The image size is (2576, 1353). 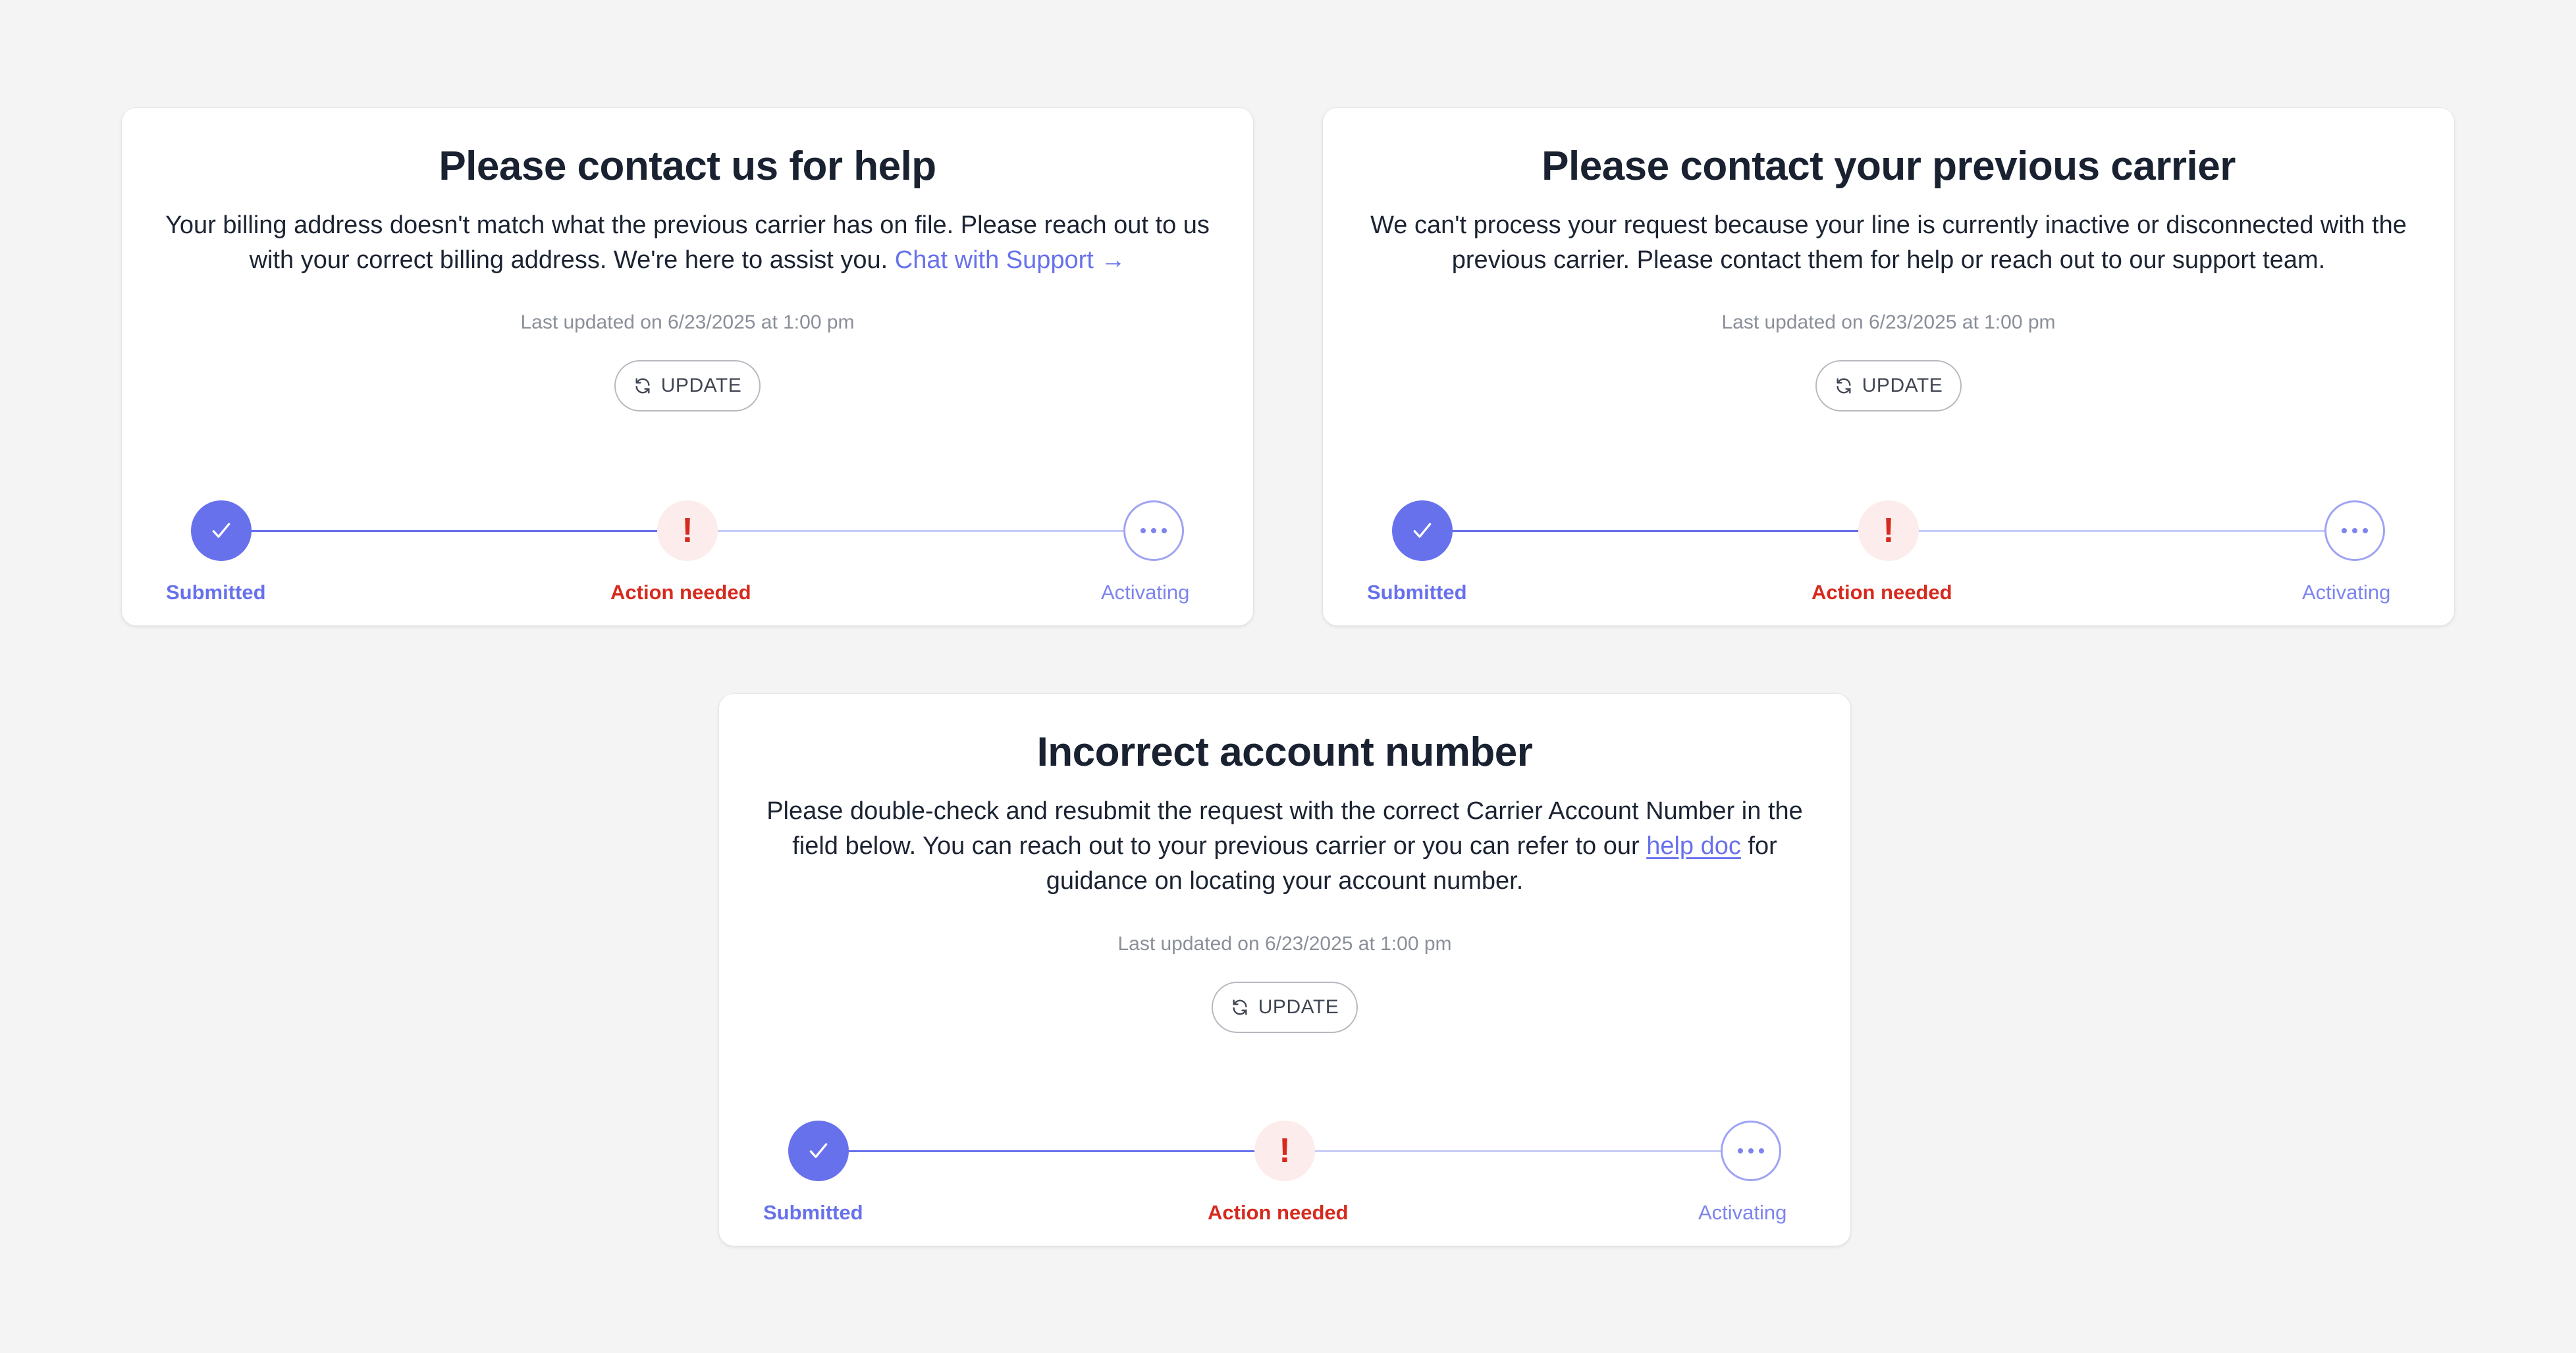 What do you see at coordinates (687, 166) in the screenshot?
I see `card-title: Please contact us for help` at bounding box center [687, 166].